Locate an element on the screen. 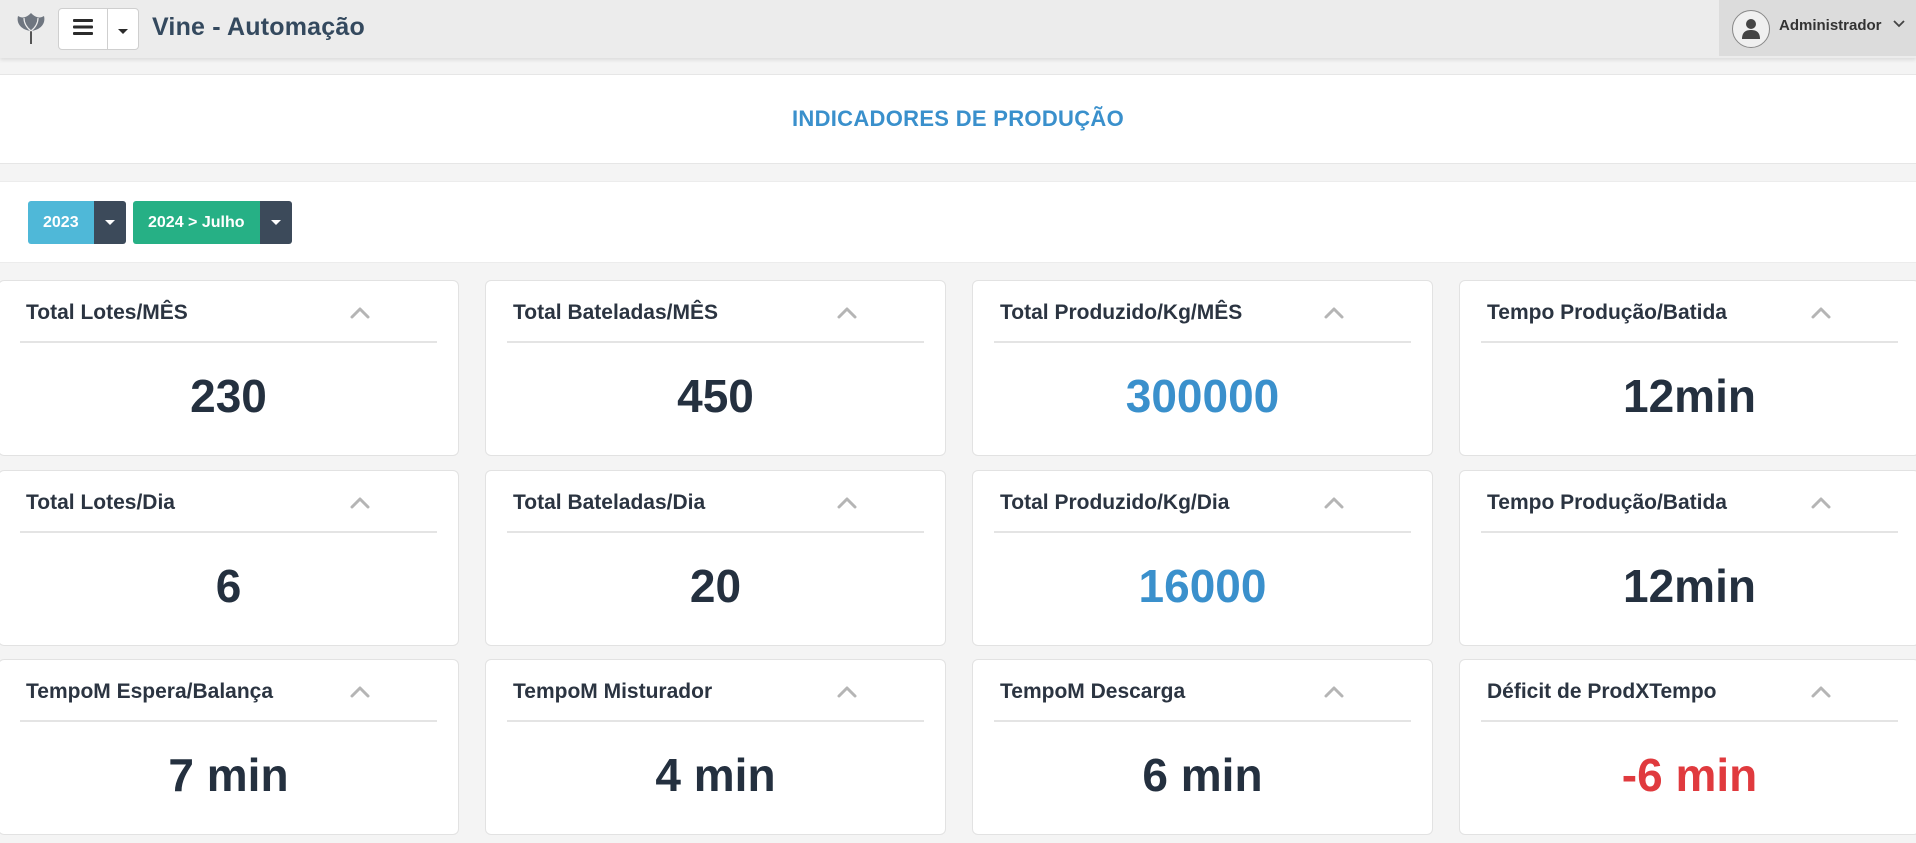 The width and height of the screenshot is (1916, 843). user-avatar-icon is located at coordinates (1751, 29).